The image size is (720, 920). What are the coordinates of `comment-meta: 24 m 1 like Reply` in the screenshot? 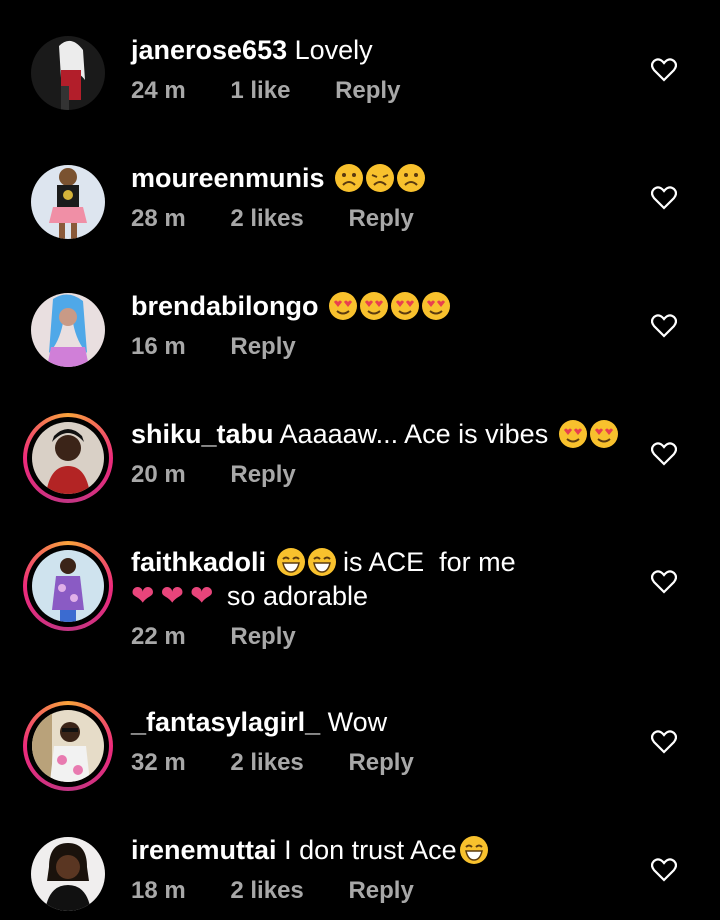 It's located at (380, 91).